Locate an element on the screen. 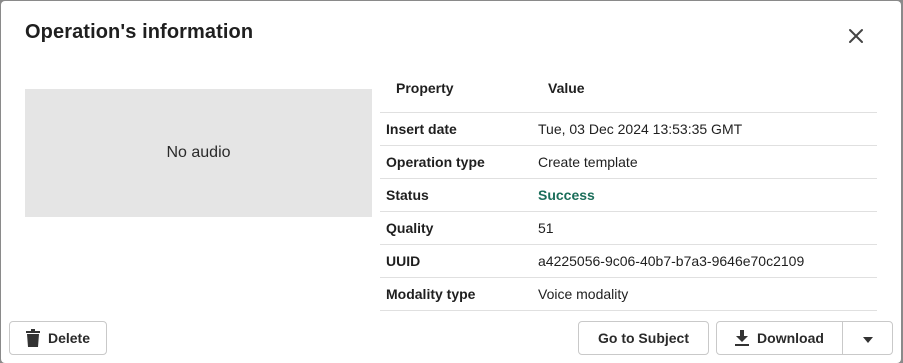 The width and height of the screenshot is (903, 363). property-name: Quality is located at coordinates (456, 228).